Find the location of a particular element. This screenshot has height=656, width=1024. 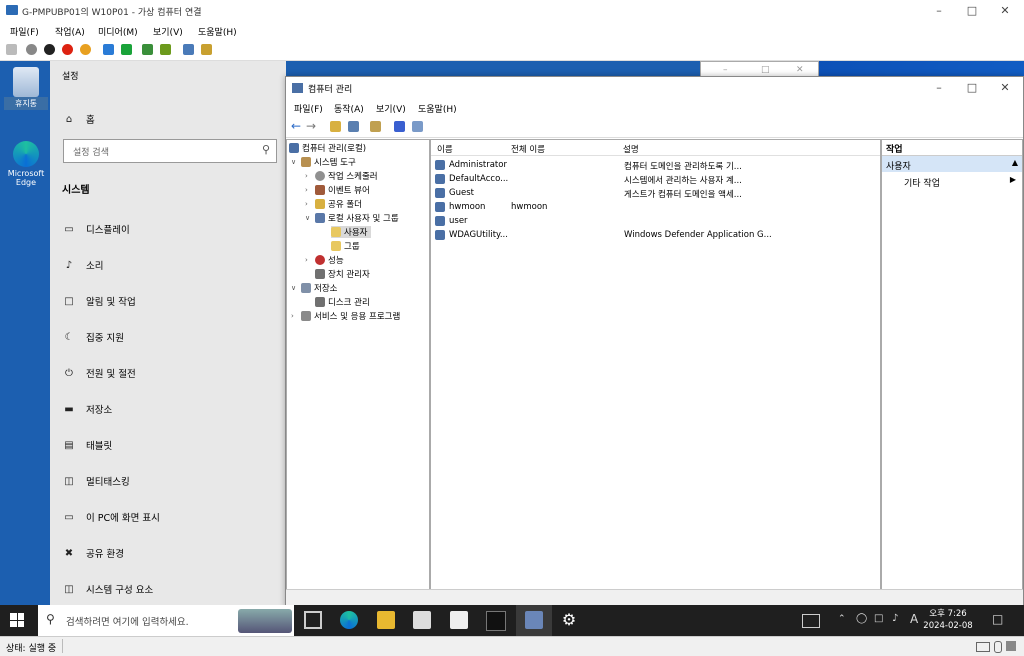

table-row: hwmoon hwmoon is located at coordinates (655, 207).